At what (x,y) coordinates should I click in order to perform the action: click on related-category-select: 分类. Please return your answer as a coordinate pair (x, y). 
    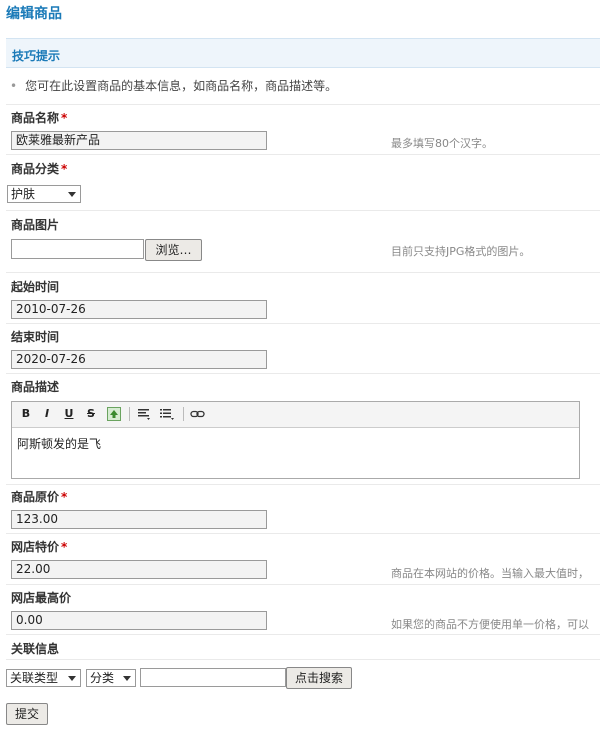
    Looking at the image, I should click on (111, 678).